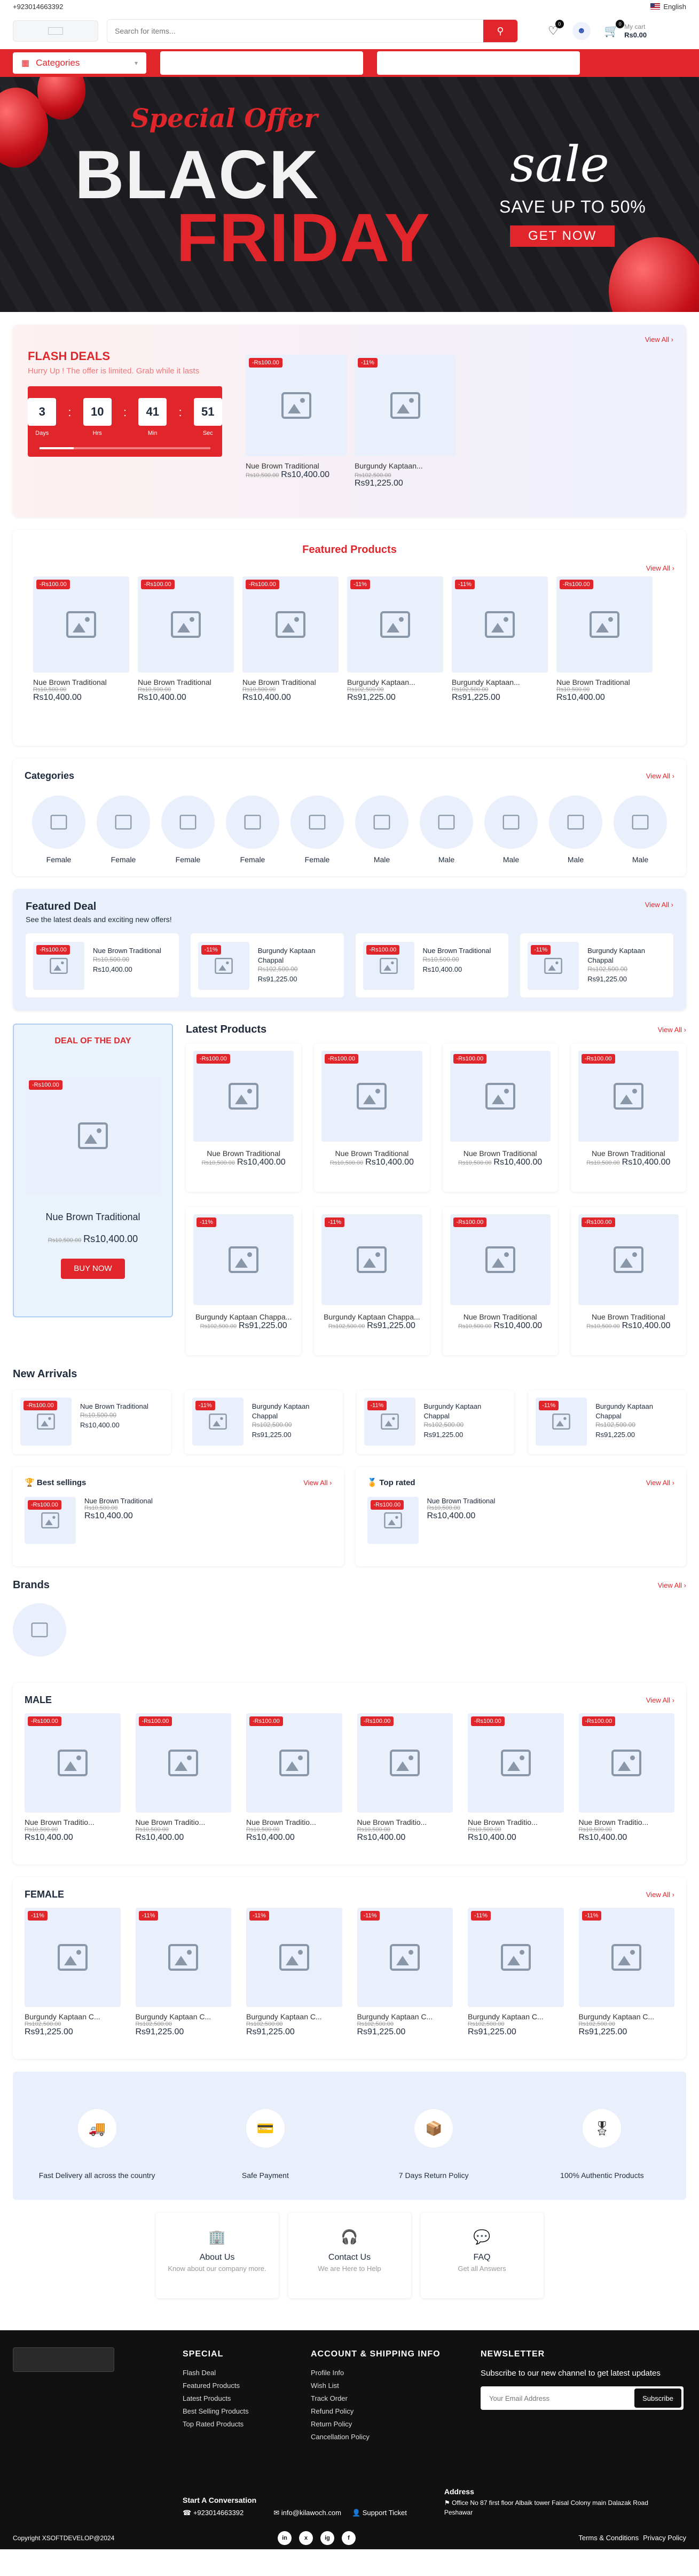 The width and height of the screenshot is (699, 2576). Describe the element at coordinates (396, 2398) in the screenshot. I see `footer-link: Track Order` at that location.